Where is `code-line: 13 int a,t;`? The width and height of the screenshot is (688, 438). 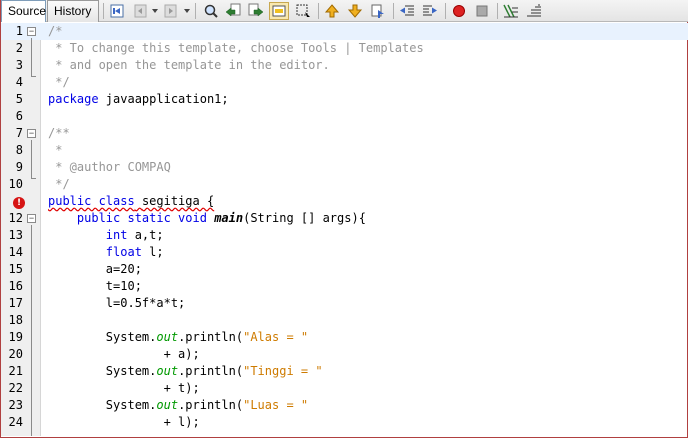 code-line: 13 int a,t; is located at coordinates (344, 235).